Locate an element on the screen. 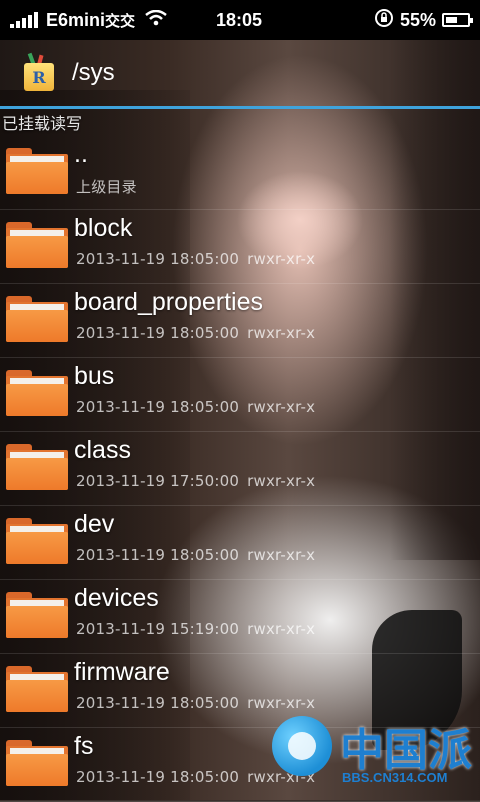 The image size is (480, 802). file-name: .. is located at coordinates (81, 154).